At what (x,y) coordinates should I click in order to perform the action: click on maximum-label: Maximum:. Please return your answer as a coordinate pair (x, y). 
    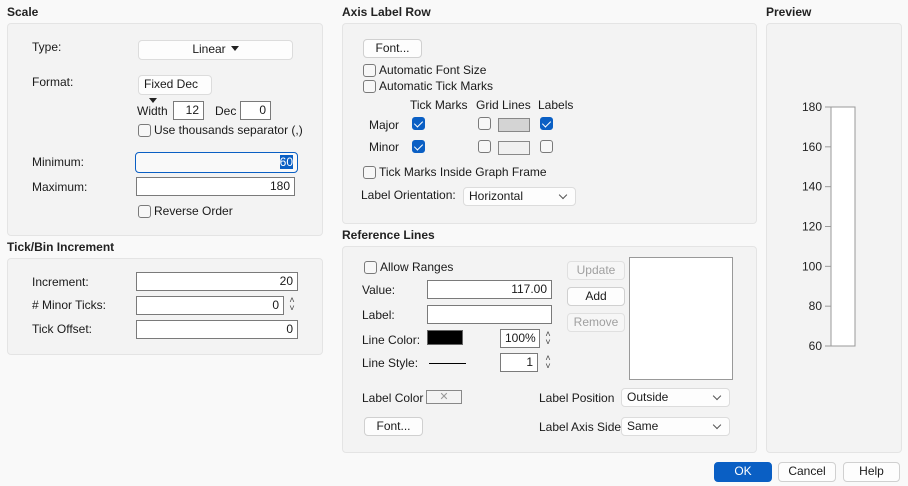
    Looking at the image, I should click on (60, 187).